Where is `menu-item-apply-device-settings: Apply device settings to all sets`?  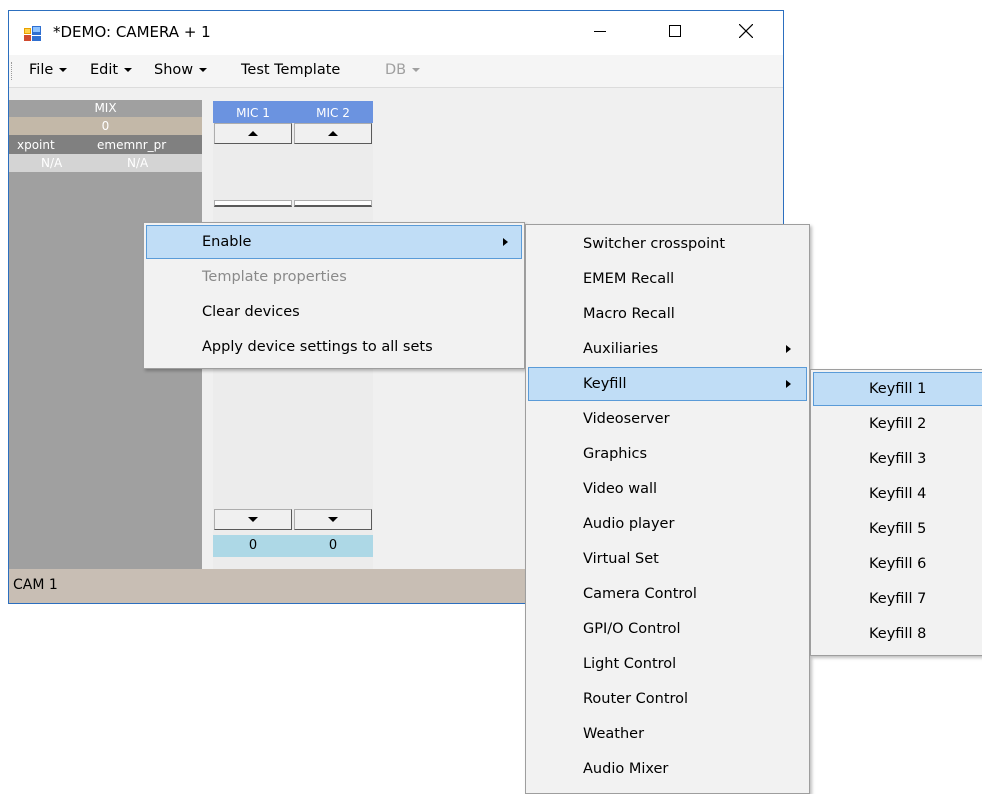 menu-item-apply-device-settings: Apply device settings to all sets is located at coordinates (334, 347).